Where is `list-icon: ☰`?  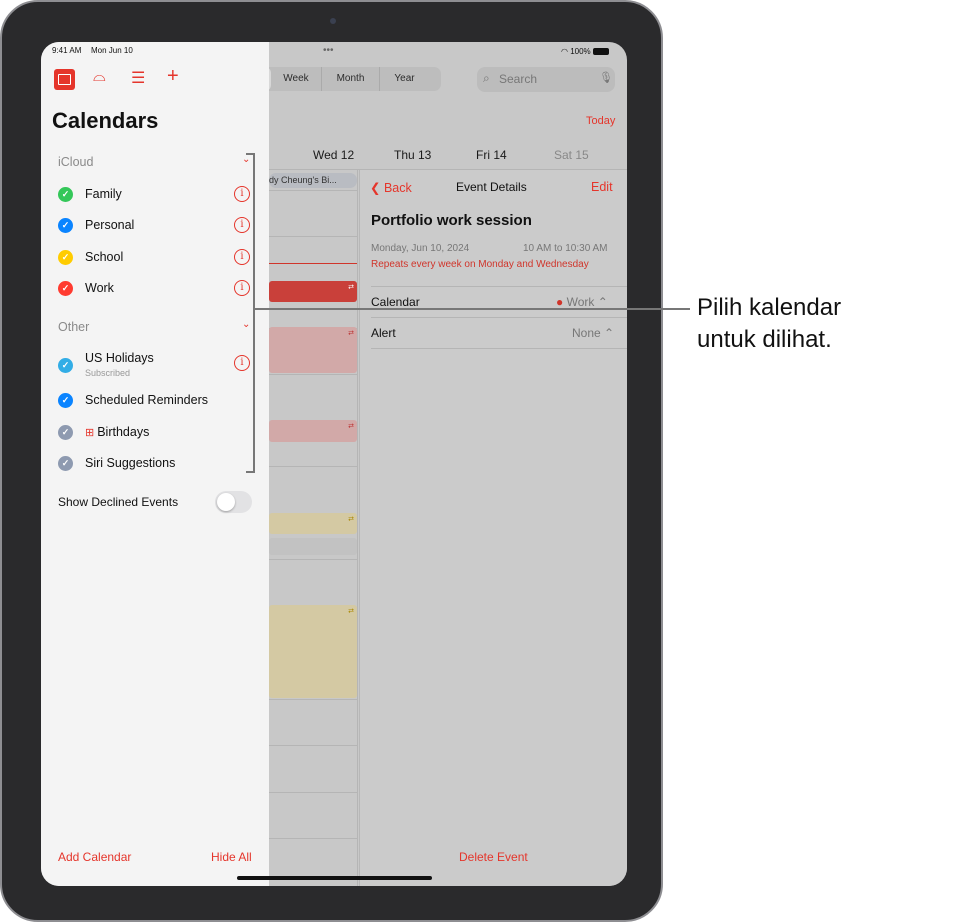
list-icon: ☰ is located at coordinates (138, 78).